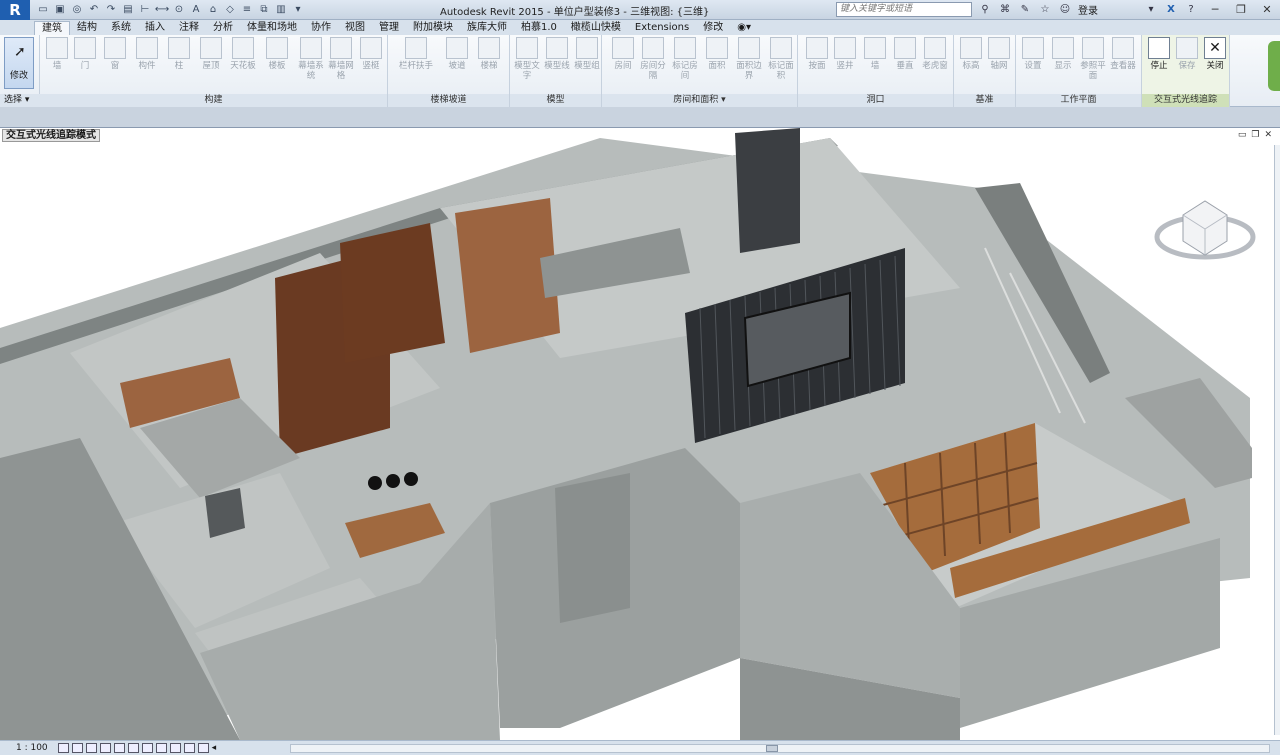  Describe the element at coordinates (904, 9) in the screenshot. I see `search-input: 键入关键字或短语` at that location.